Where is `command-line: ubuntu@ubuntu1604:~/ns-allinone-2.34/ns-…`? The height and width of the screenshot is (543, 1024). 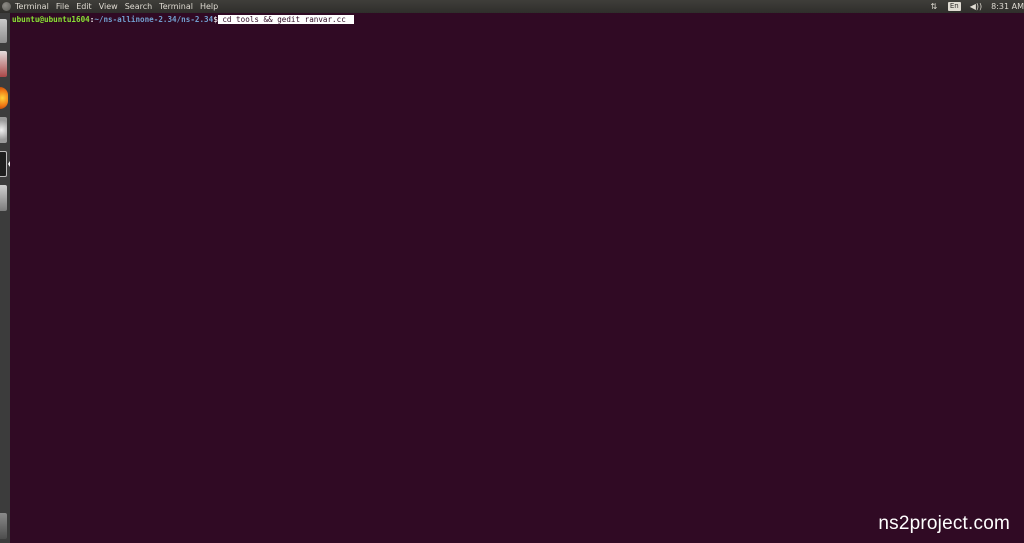 command-line: ubuntu@ubuntu1604:~/ns-allinone-2.34/ns-… is located at coordinates (183, 19).